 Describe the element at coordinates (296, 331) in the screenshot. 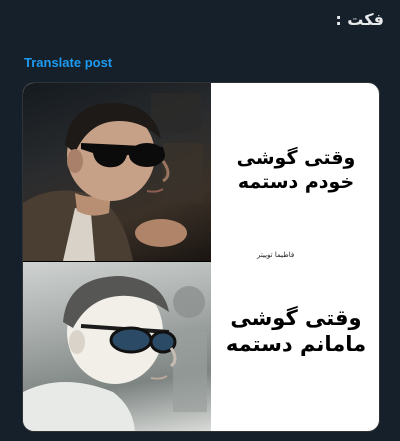

I see `caption-mom-phone: وقتی گوشی مامانم دستمه` at that location.